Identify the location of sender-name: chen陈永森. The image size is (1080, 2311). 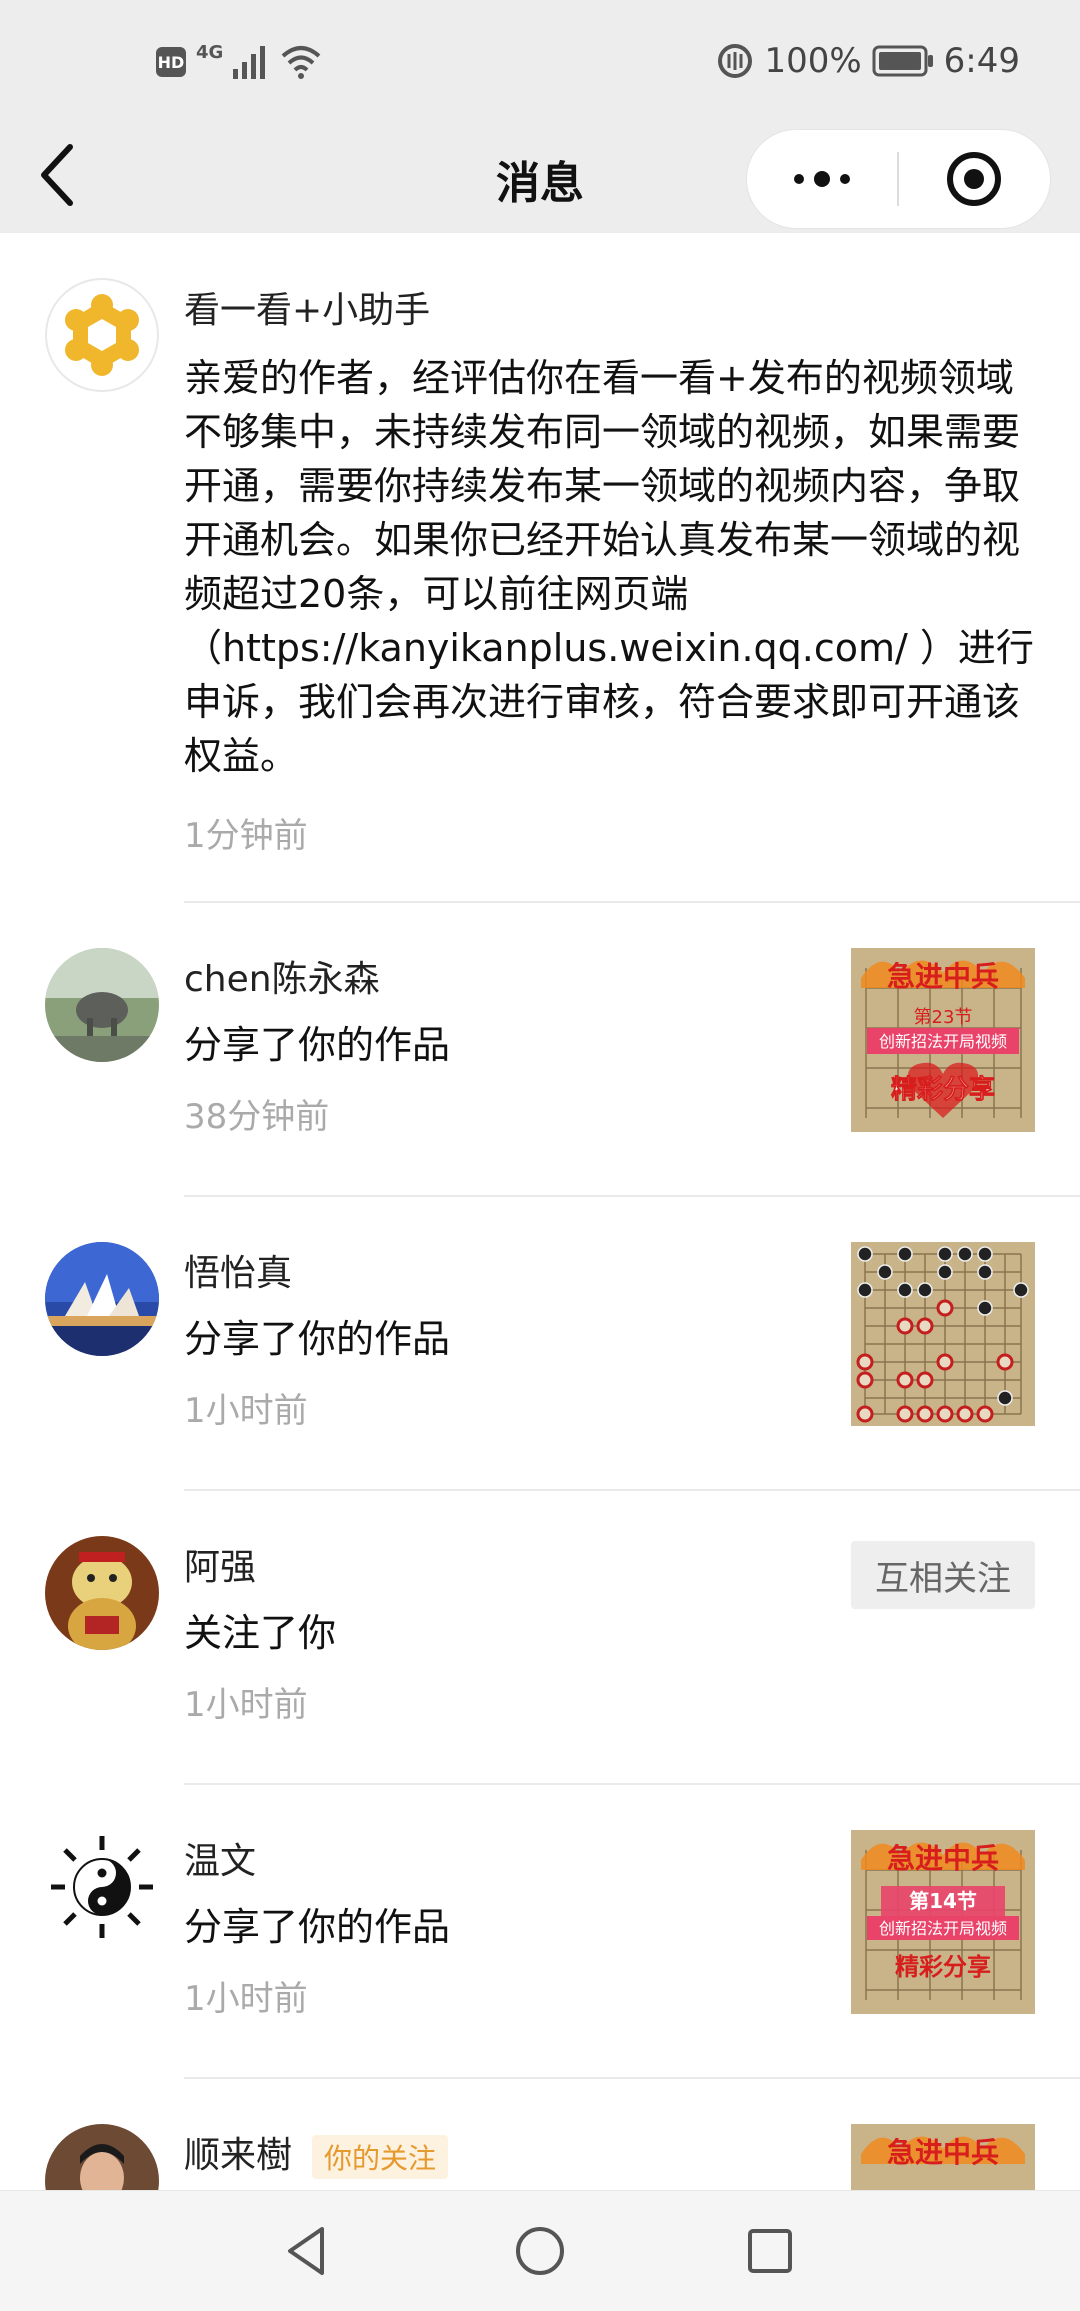
(282, 976).